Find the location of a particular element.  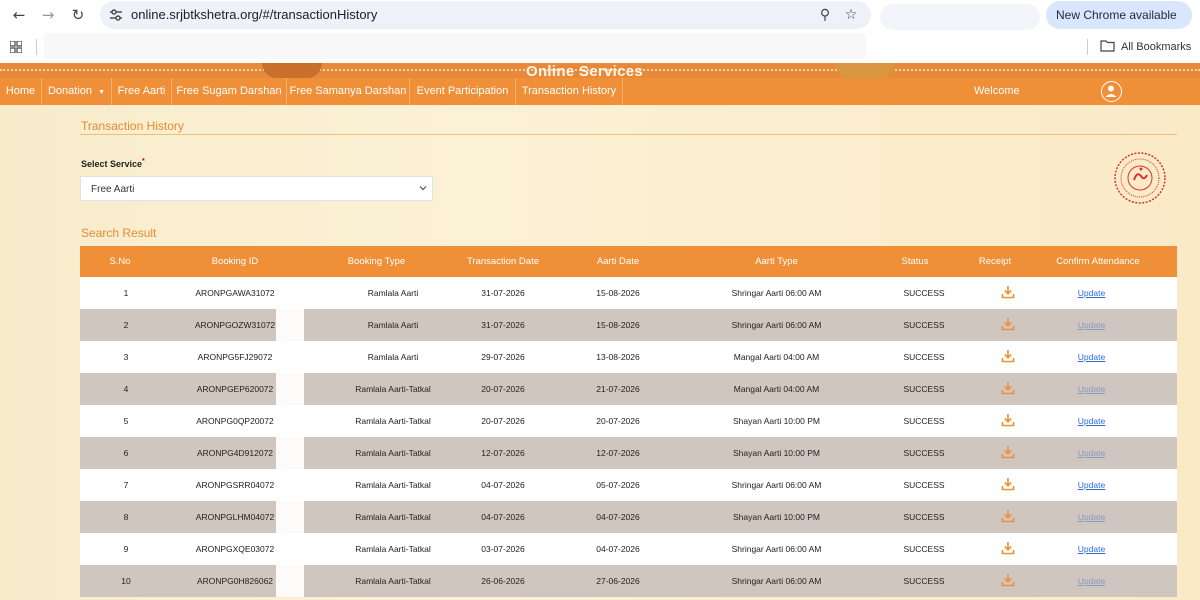

cell-sno: 7 is located at coordinates (126, 485).